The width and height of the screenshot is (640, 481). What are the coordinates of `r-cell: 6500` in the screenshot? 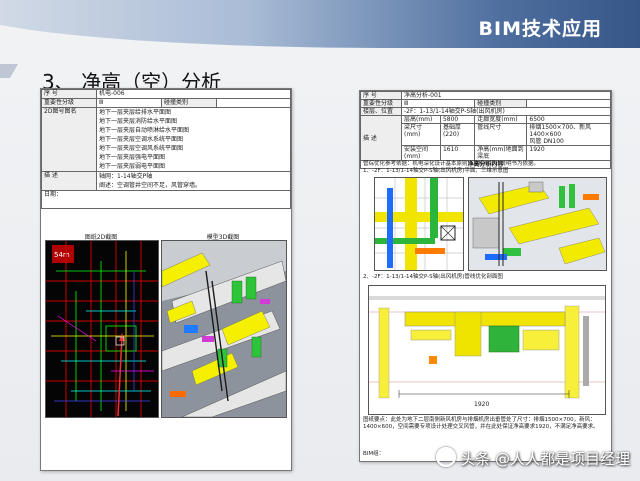 It's located at (568, 119).